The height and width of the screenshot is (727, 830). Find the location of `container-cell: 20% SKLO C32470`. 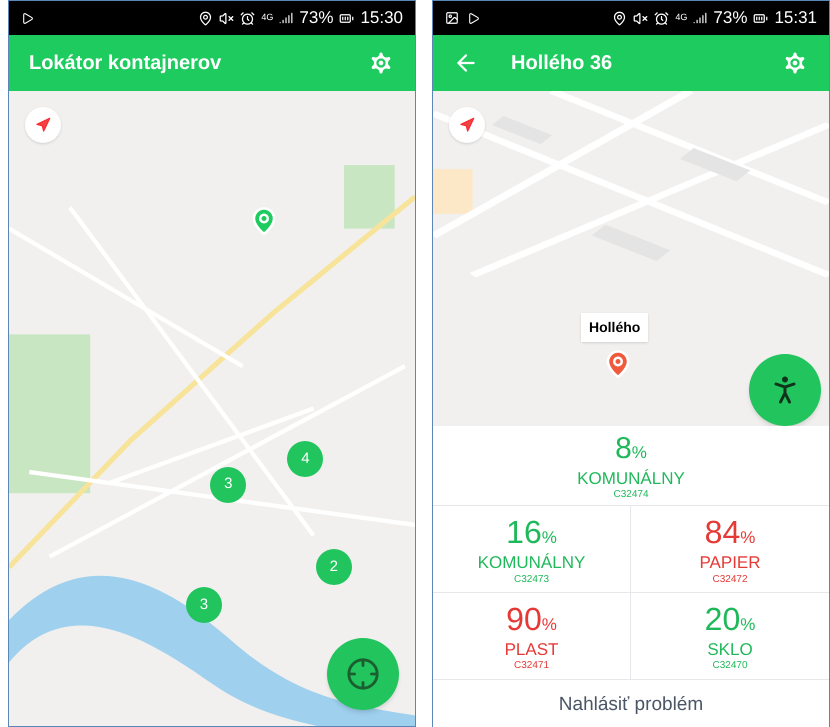

container-cell: 20% SKLO C32470 is located at coordinates (730, 636).